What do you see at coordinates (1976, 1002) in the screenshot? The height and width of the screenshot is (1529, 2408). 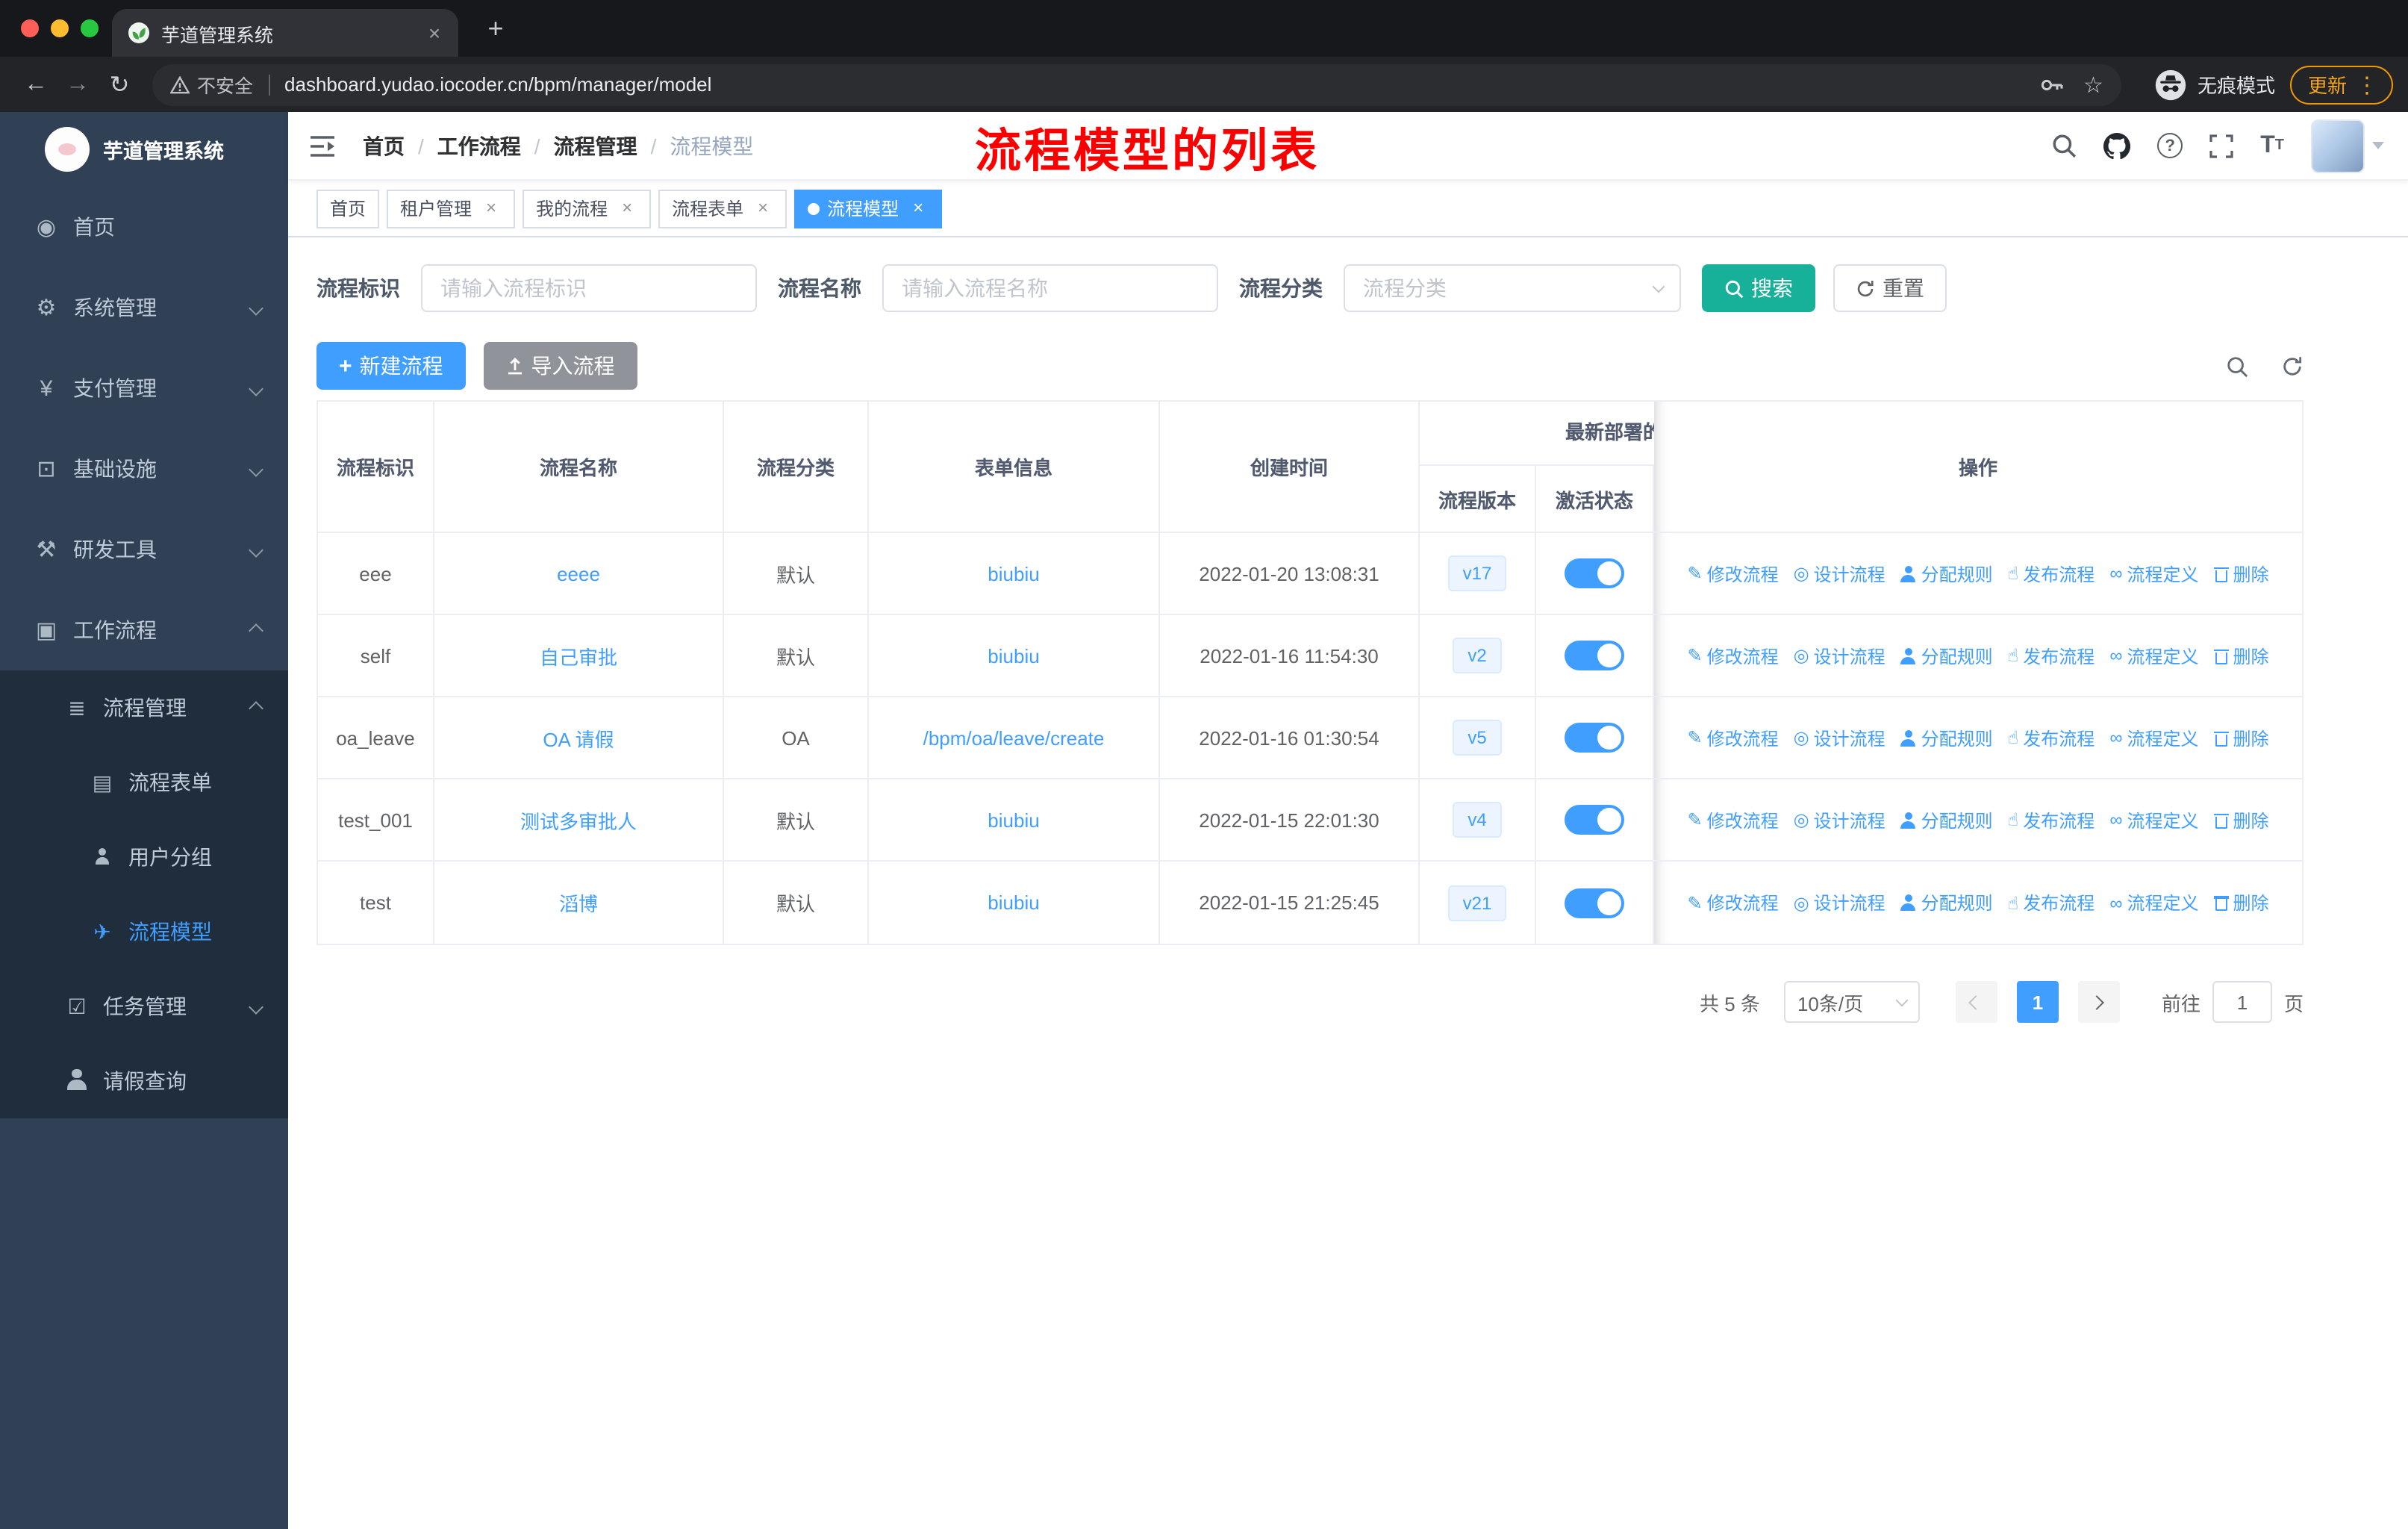 I see `prev-page-button` at bounding box center [1976, 1002].